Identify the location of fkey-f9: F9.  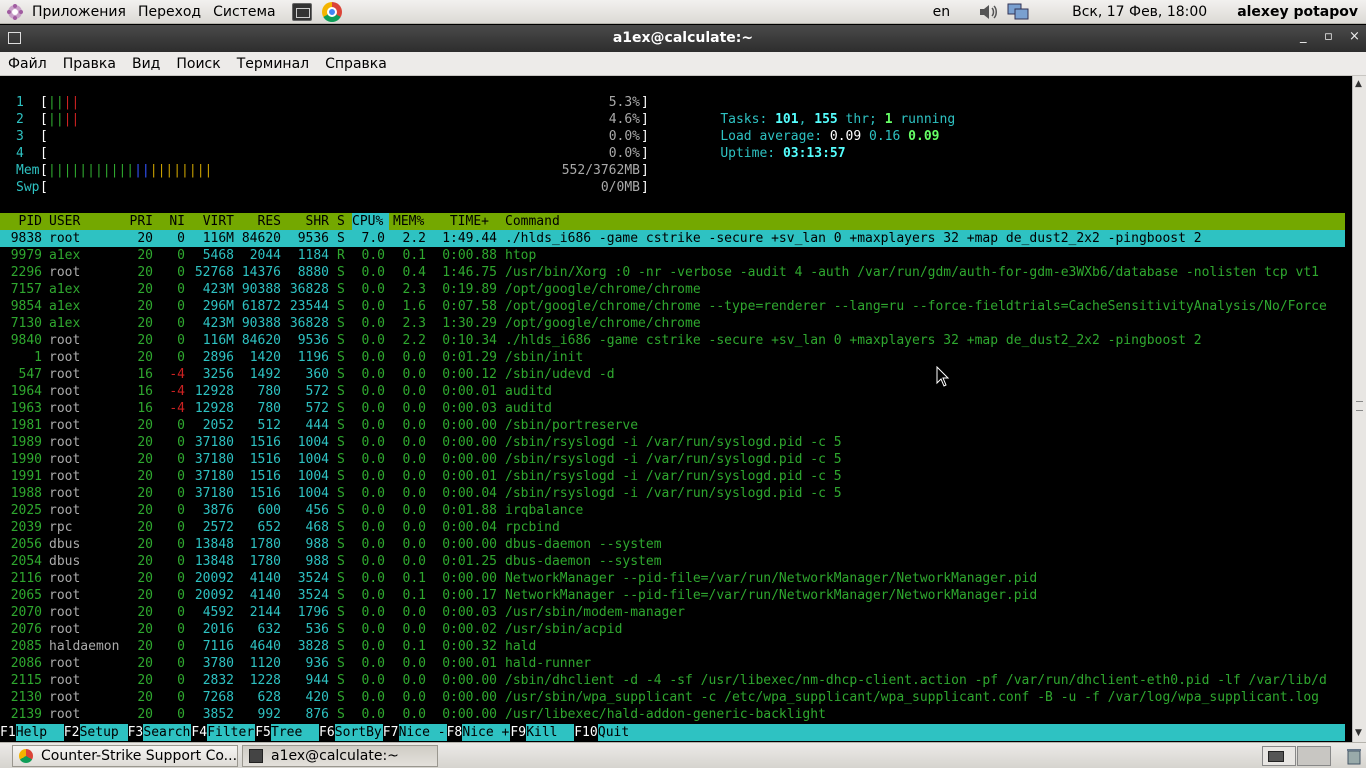
(518, 732).